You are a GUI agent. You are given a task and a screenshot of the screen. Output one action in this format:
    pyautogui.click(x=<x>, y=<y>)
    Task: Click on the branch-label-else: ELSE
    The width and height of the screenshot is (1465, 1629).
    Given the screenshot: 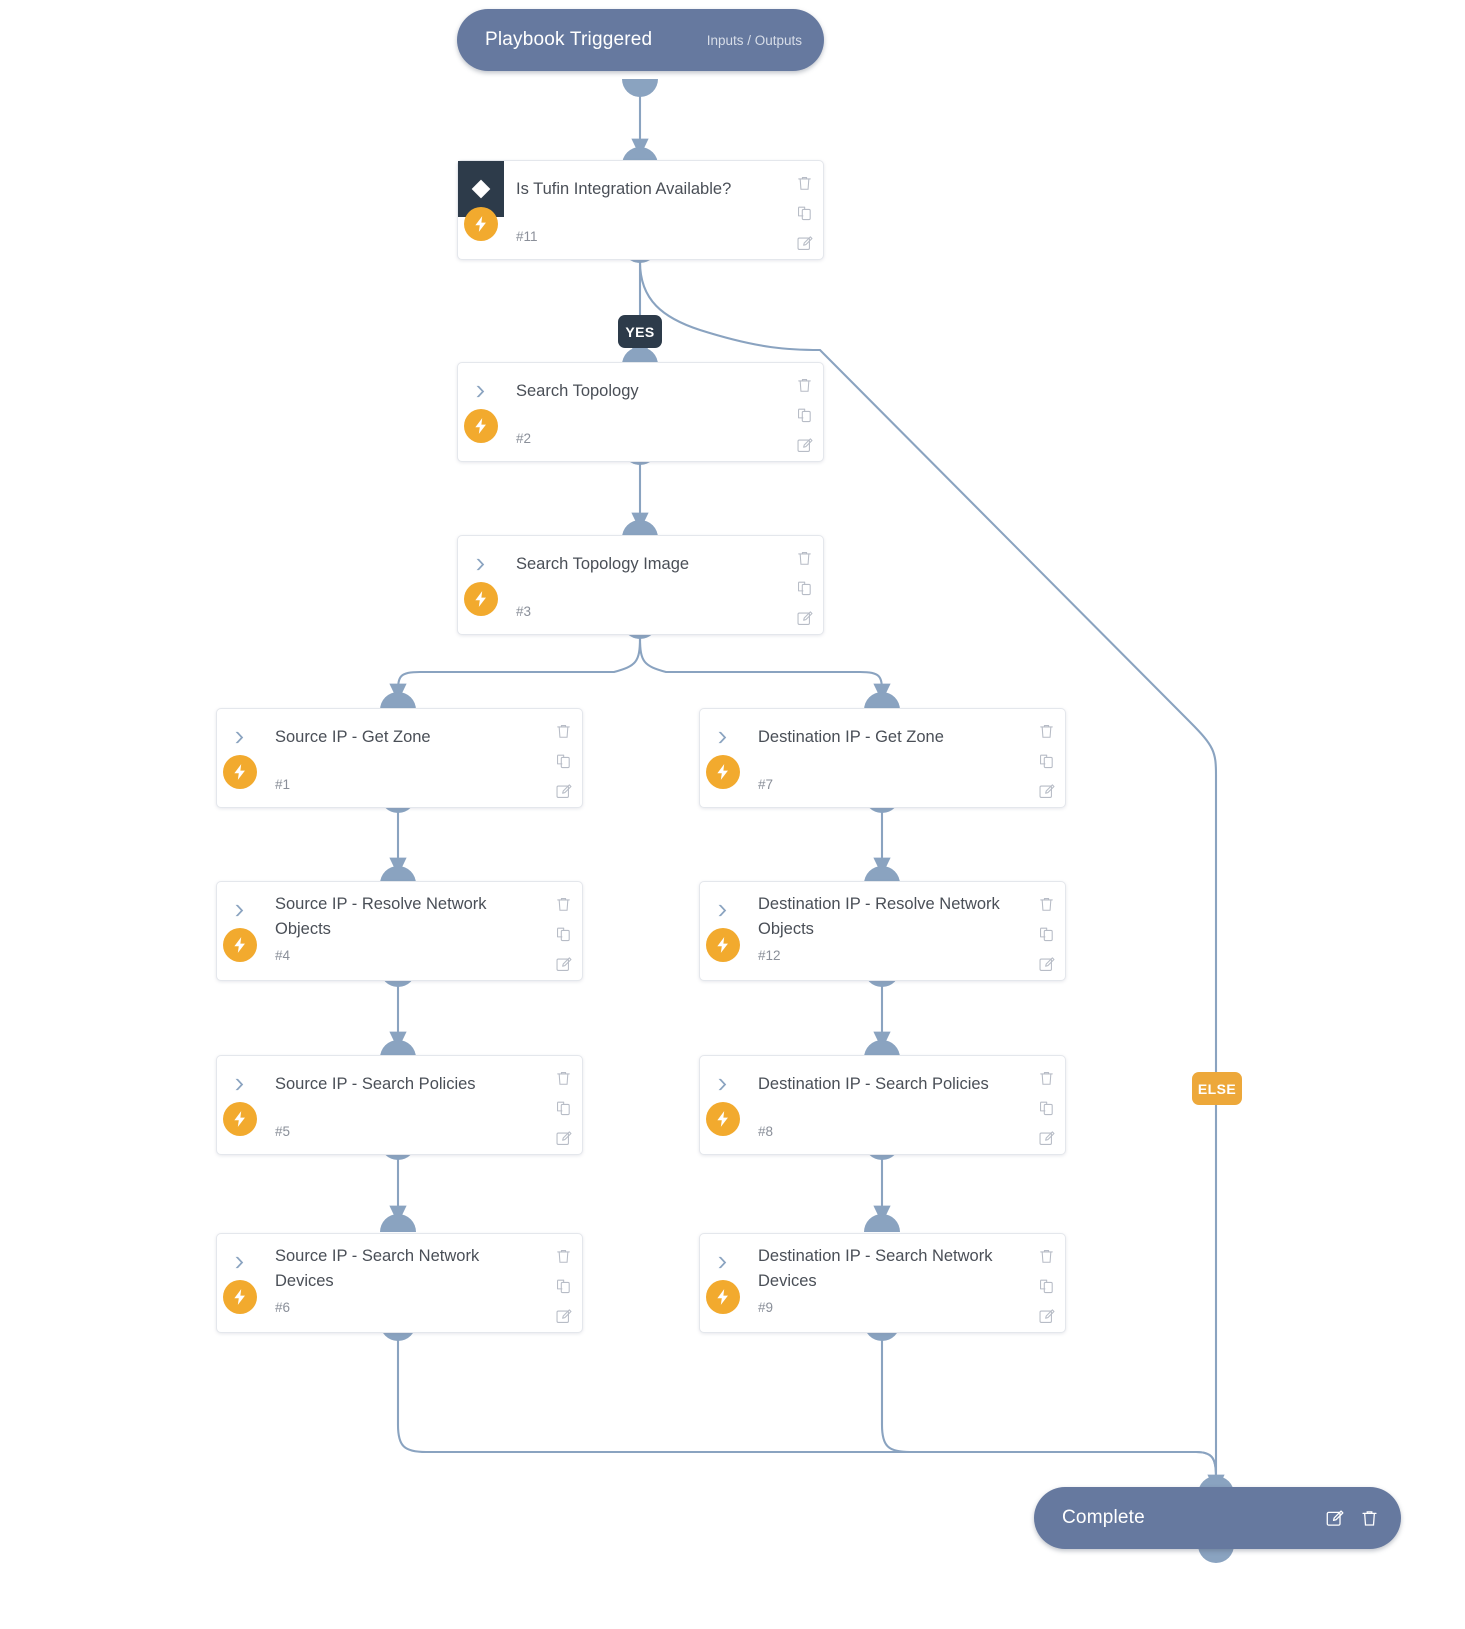 What is the action you would take?
    pyautogui.click(x=1217, y=1088)
    